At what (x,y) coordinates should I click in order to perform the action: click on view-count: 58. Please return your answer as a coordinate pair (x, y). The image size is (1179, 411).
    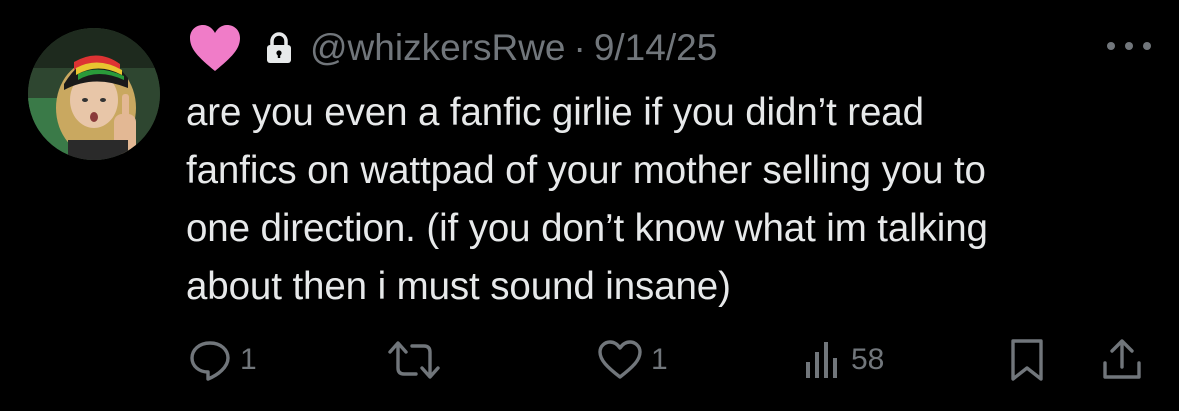
    Looking at the image, I should click on (868, 359).